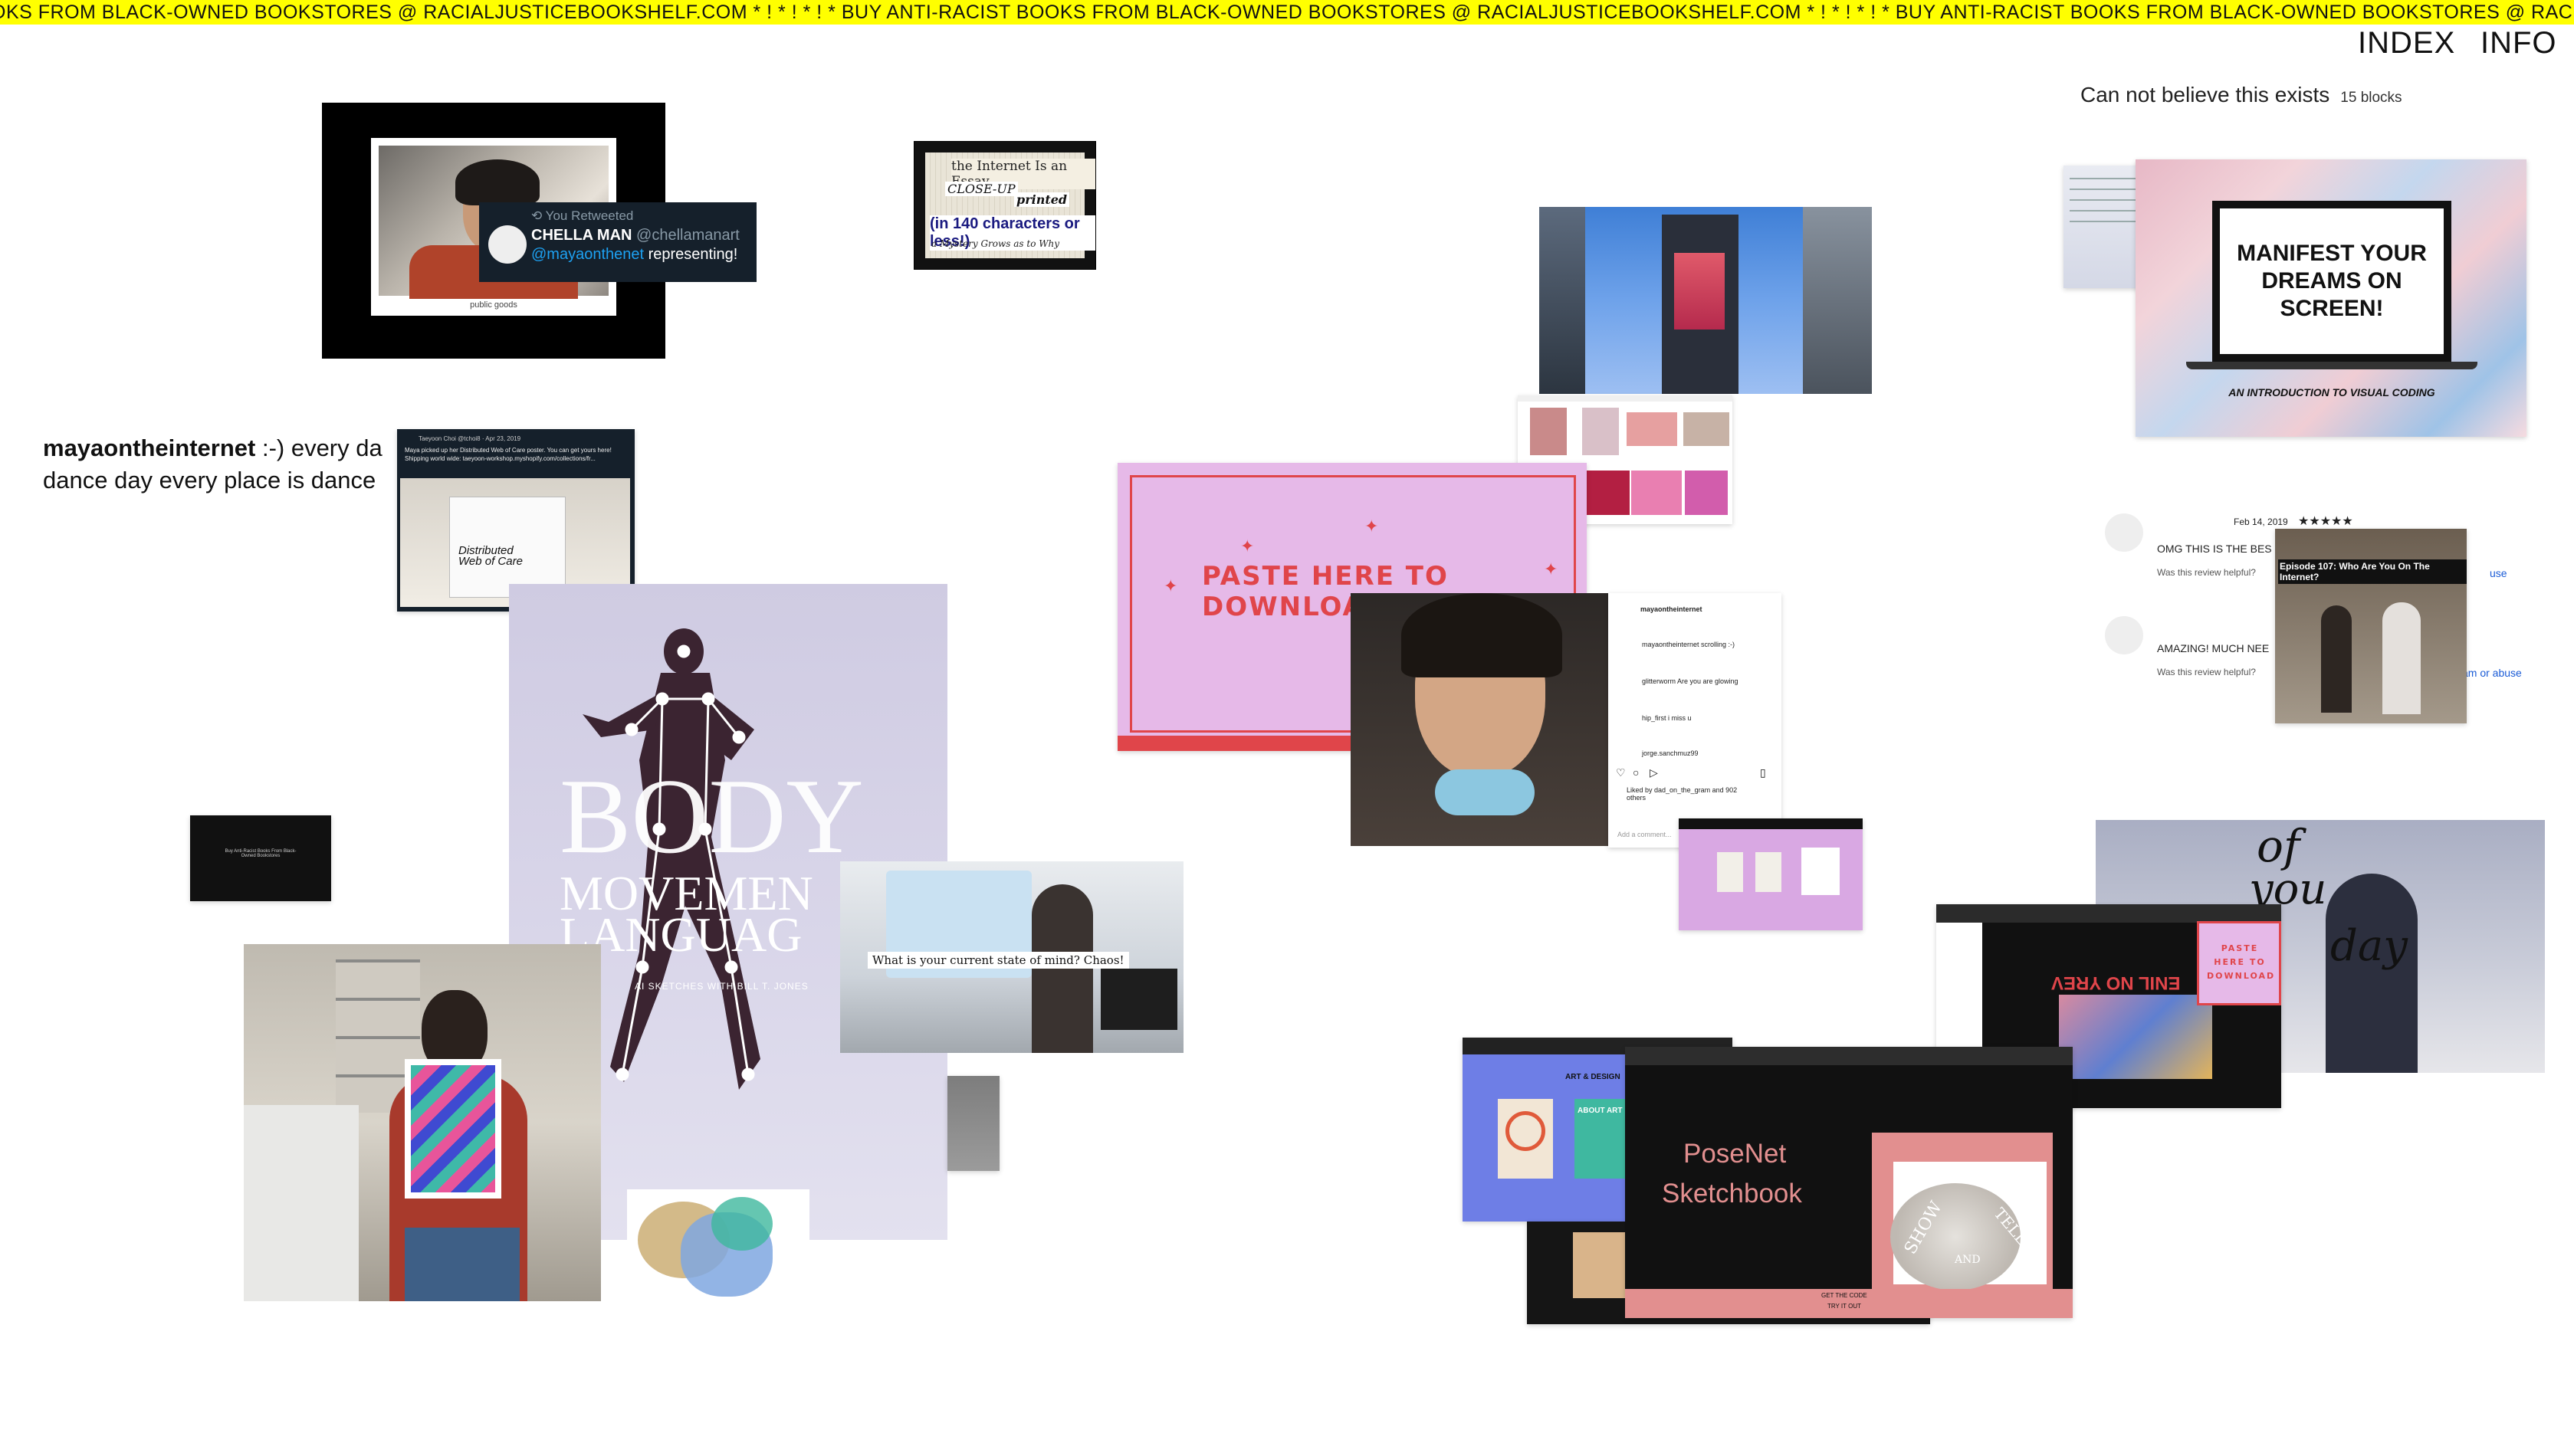 The height and width of the screenshot is (1456, 2574). What do you see at coordinates (2239, 963) in the screenshot?
I see `paste-mini: PASTE HERE TO DOWNLOAD` at bounding box center [2239, 963].